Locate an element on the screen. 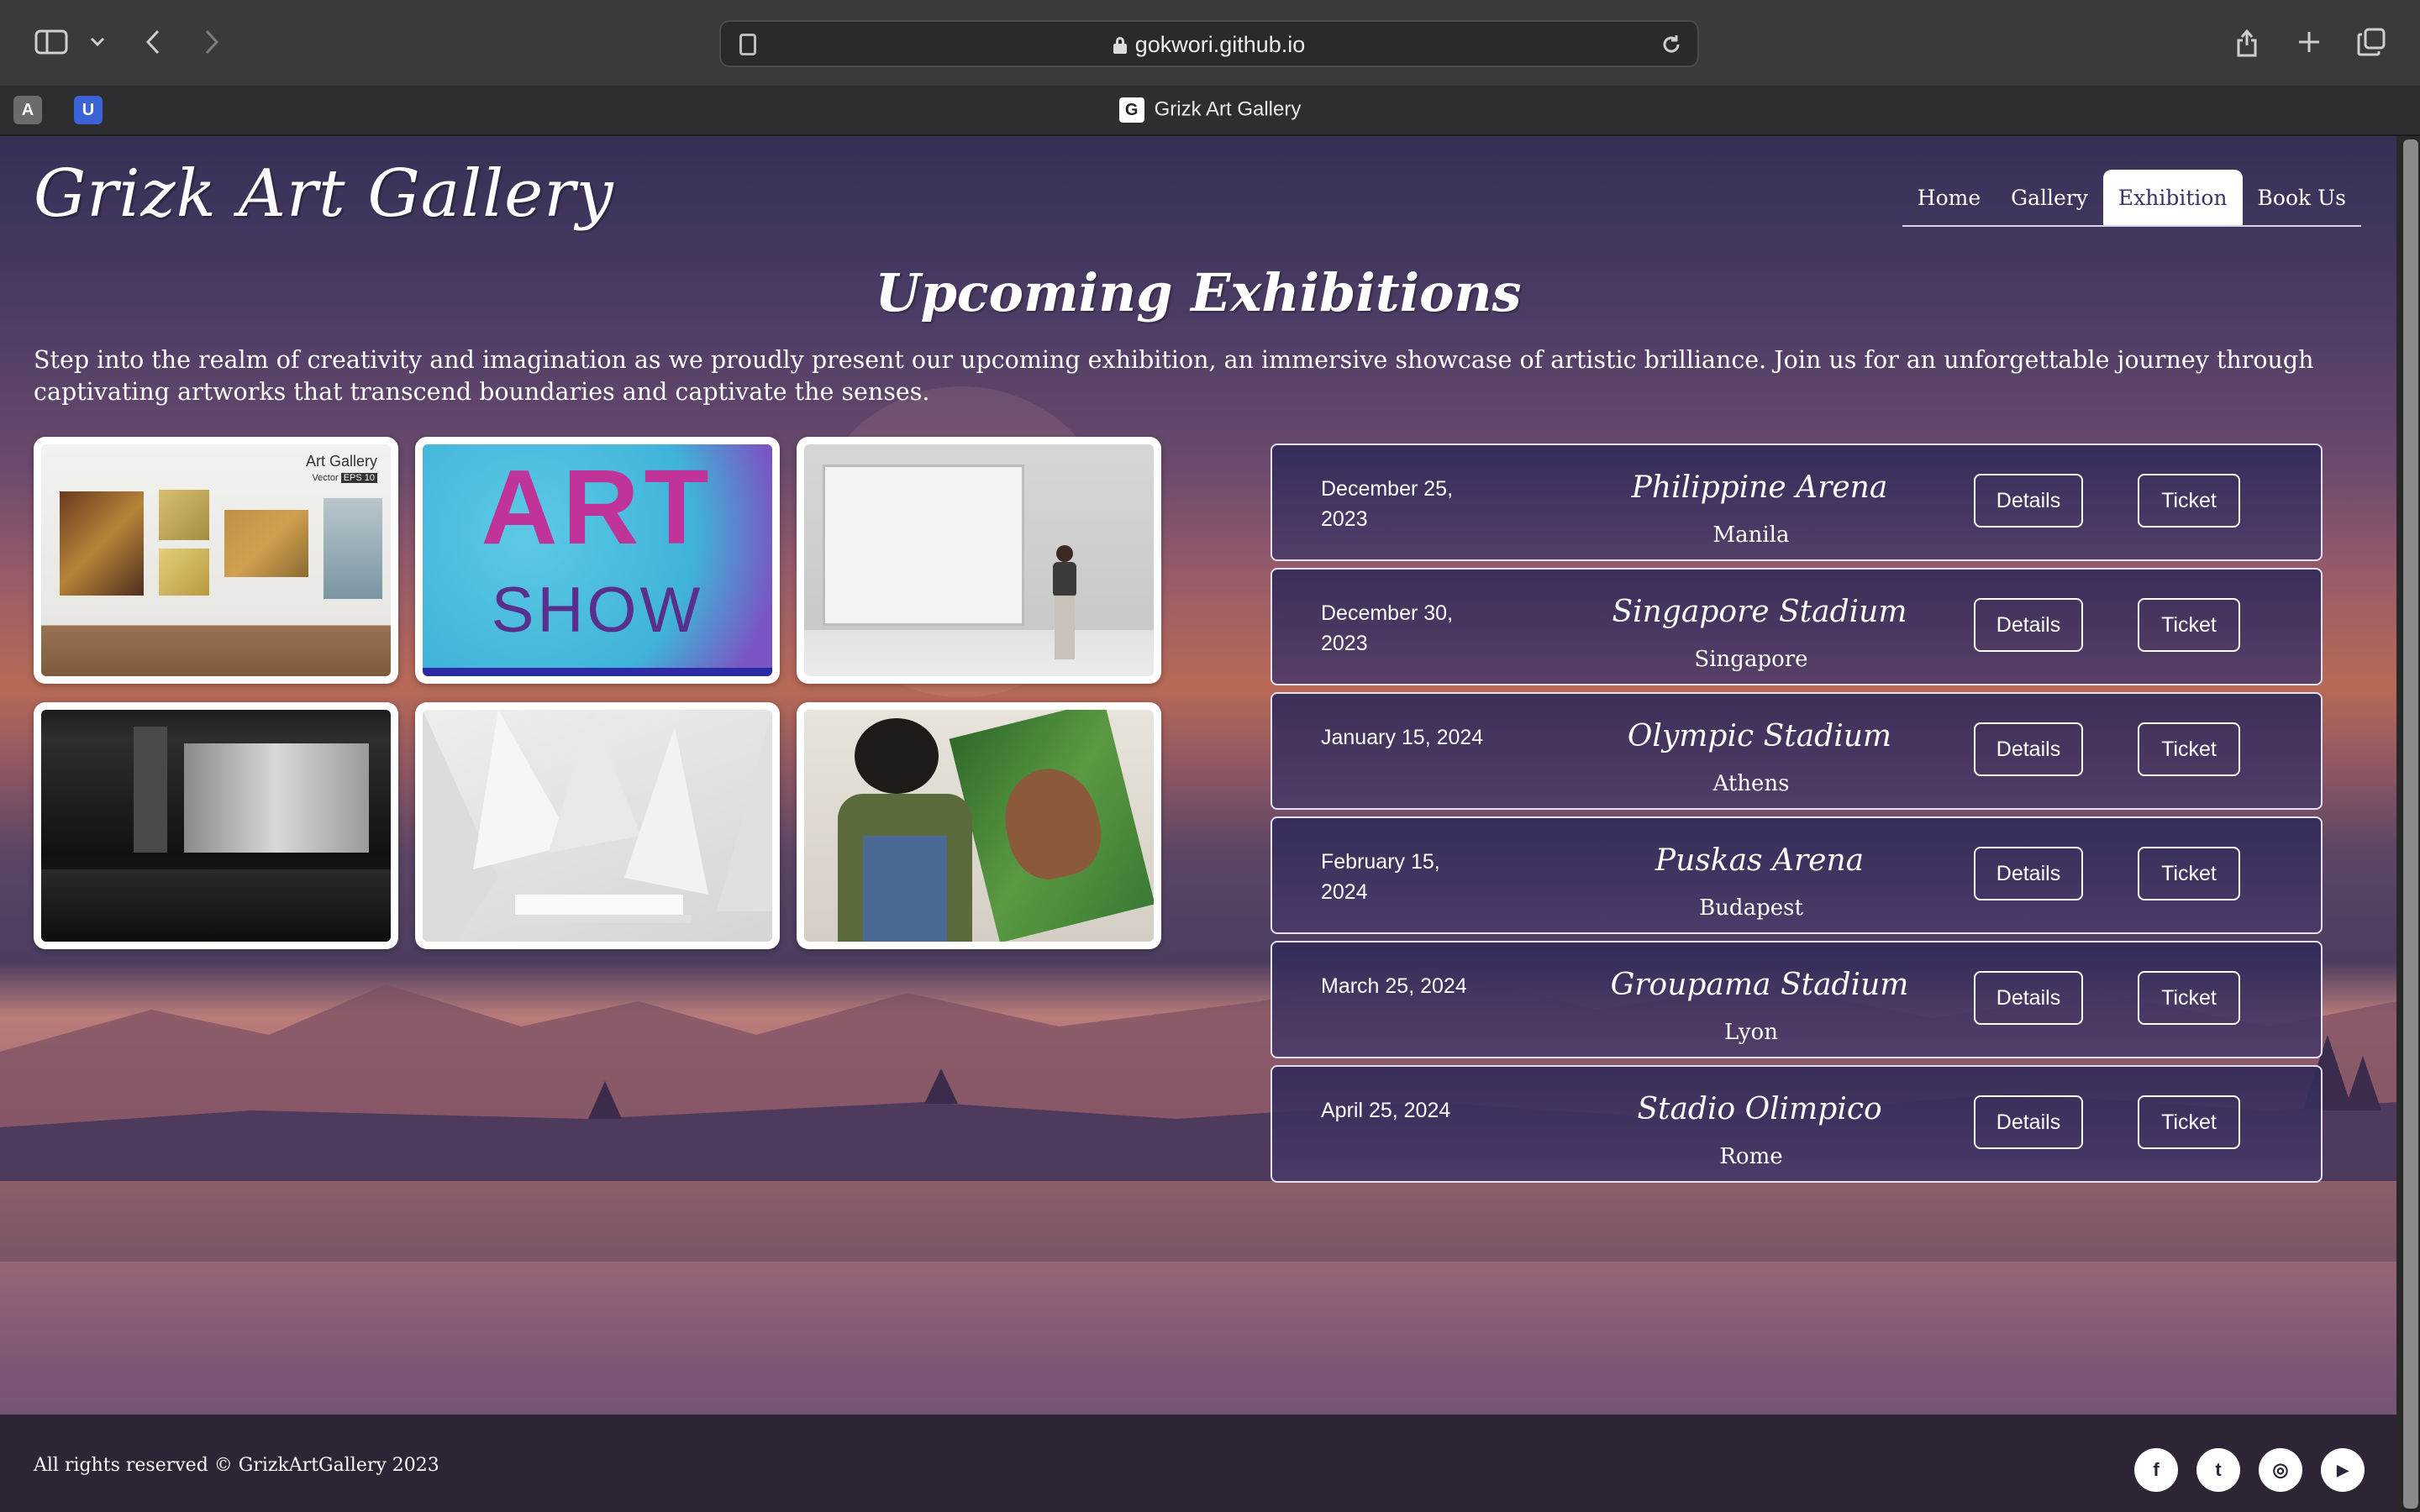 This screenshot has height=1512, width=2420. image-art-show-poster: ART SHOW is located at coordinates (597, 560).